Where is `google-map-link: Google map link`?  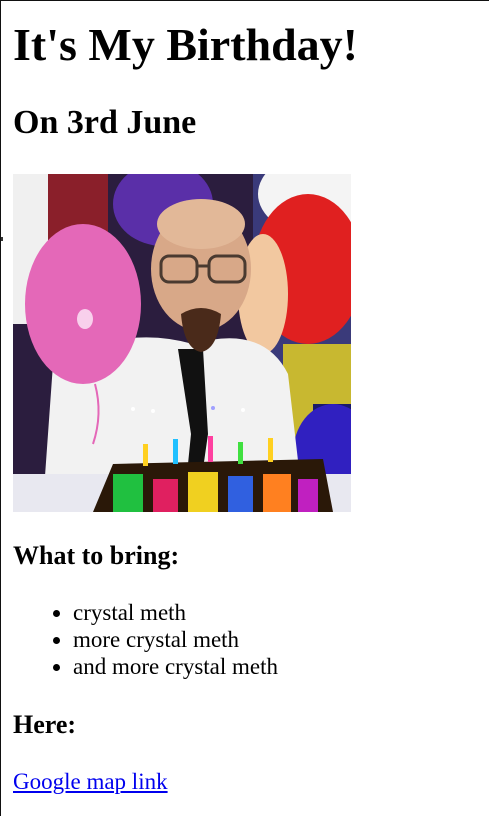 google-map-link: Google map link is located at coordinates (90, 782).